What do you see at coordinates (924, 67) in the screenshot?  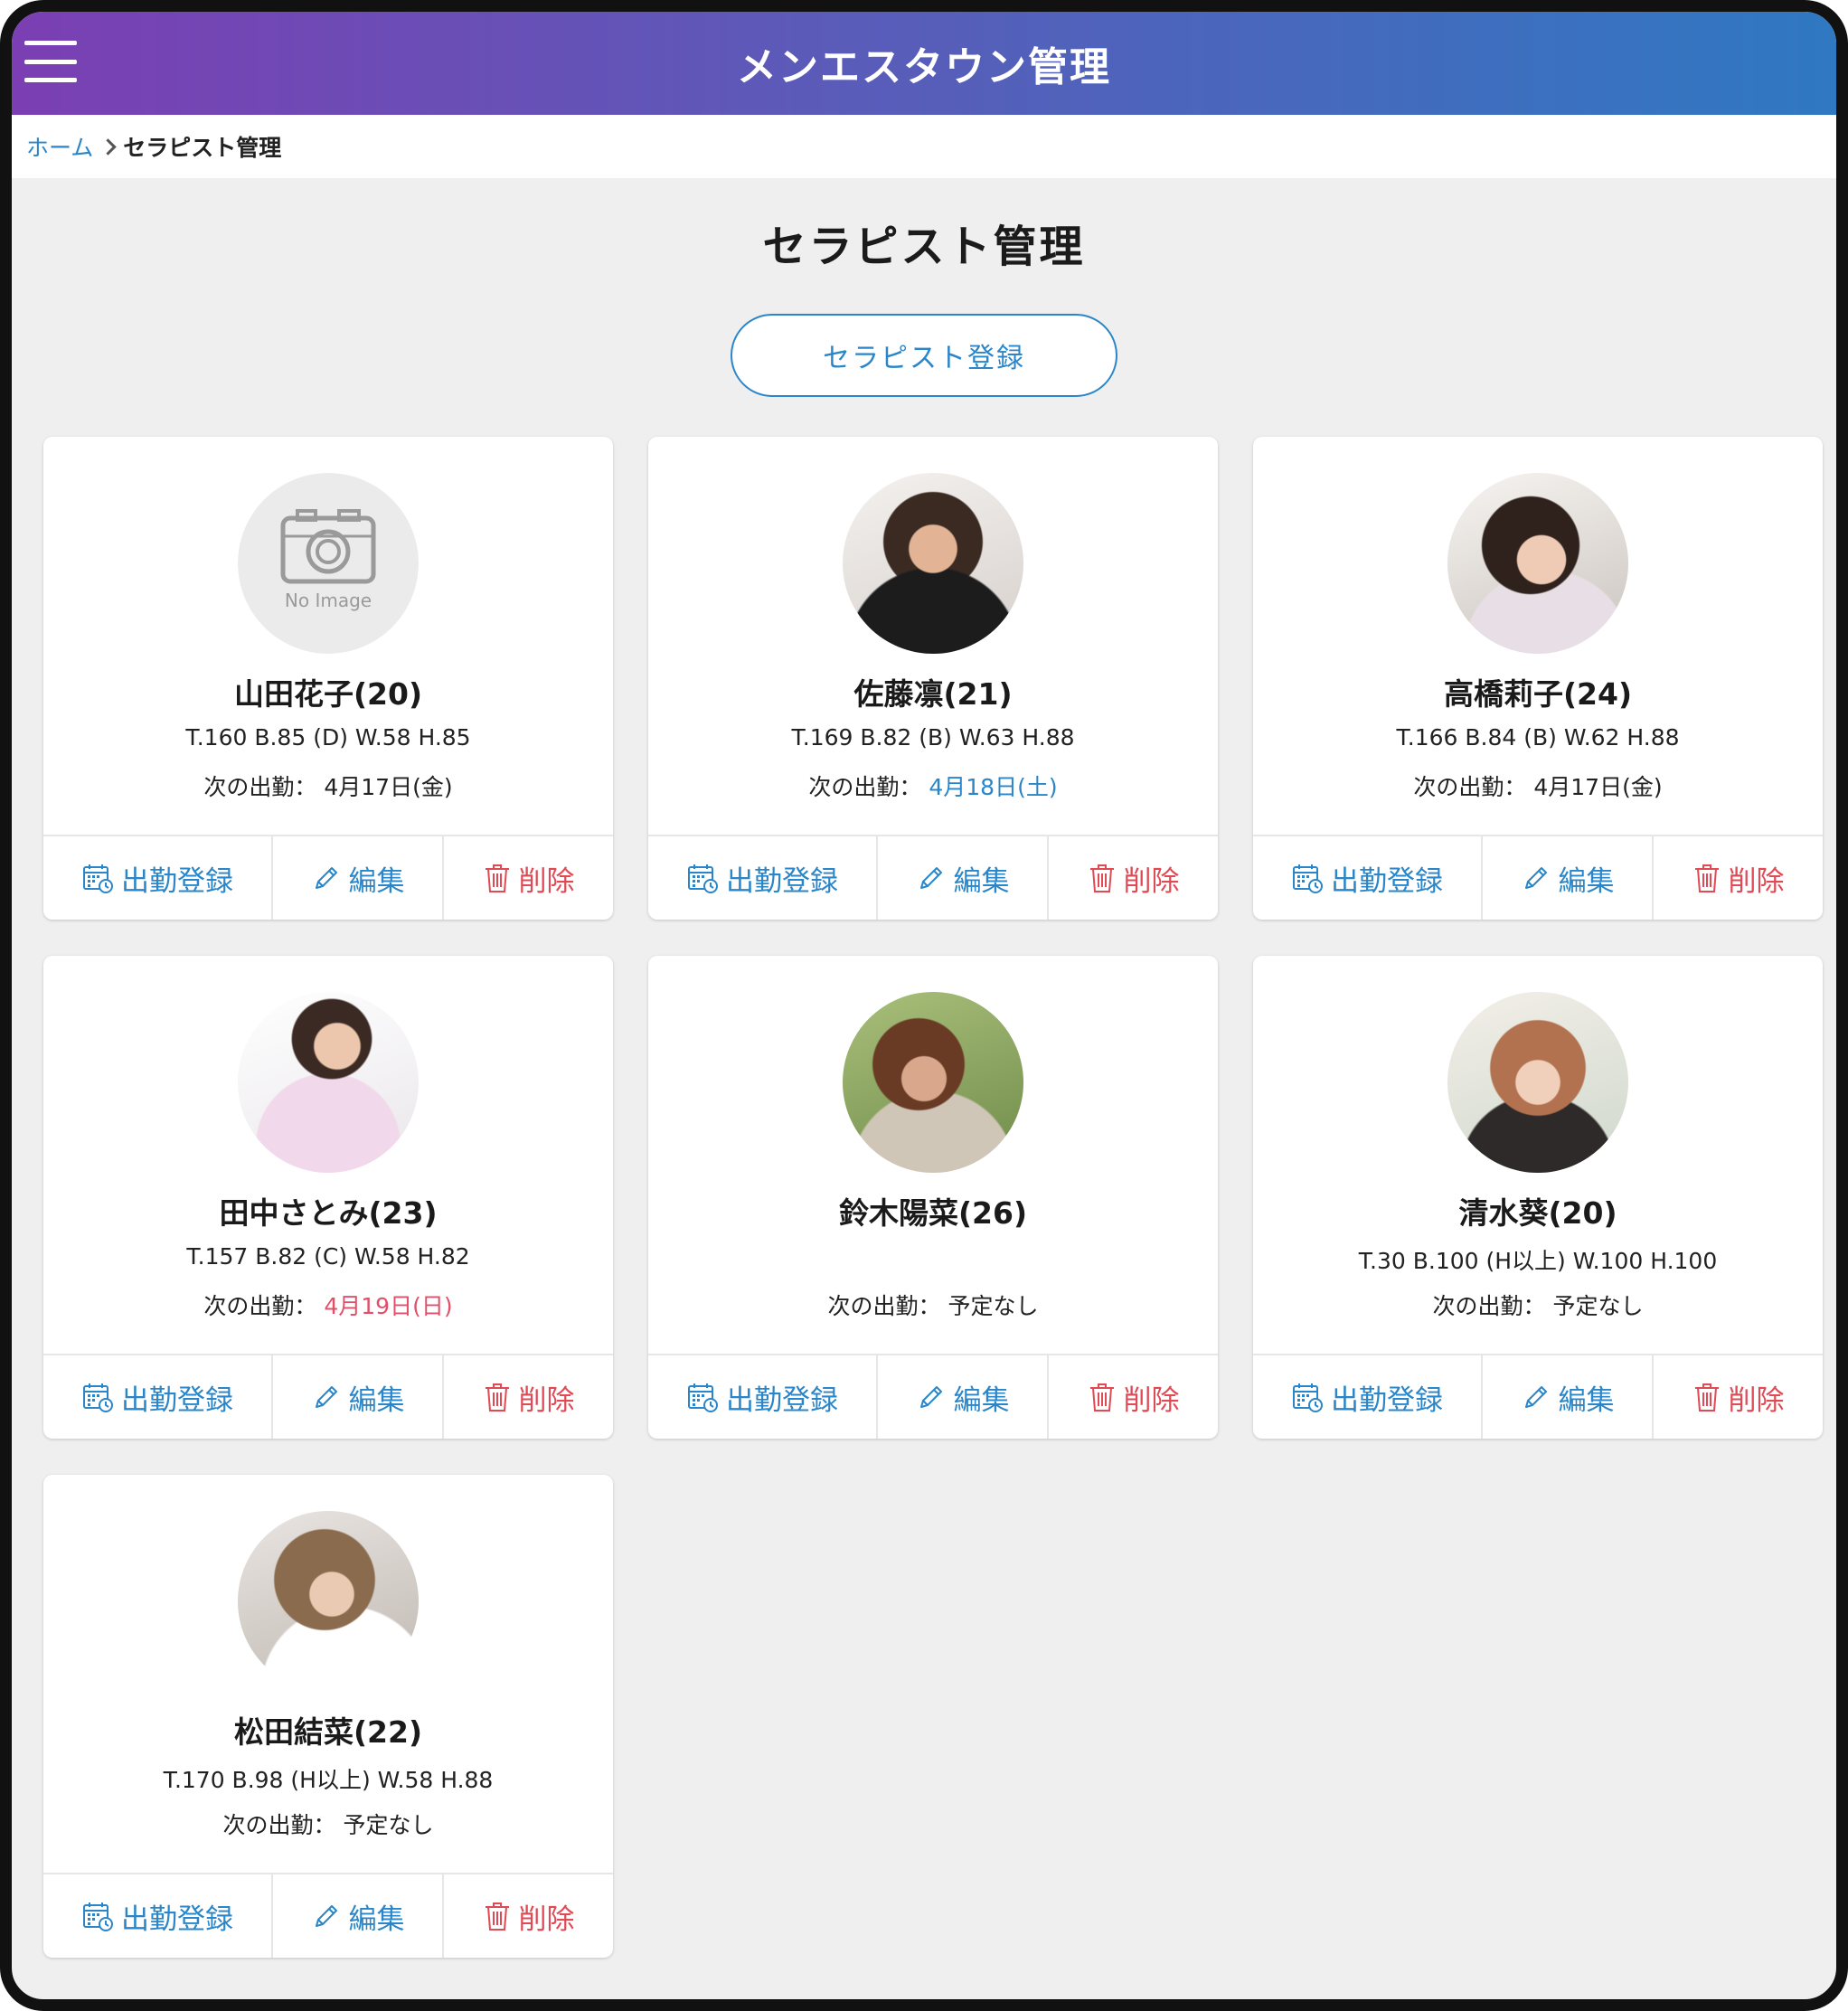 I see `app-title: メンエスタウン管理` at bounding box center [924, 67].